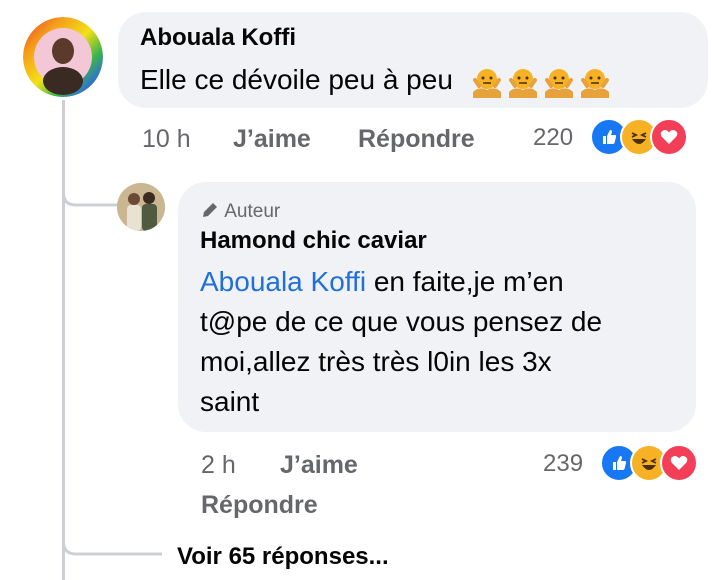 The width and height of the screenshot is (720, 580). Describe the element at coordinates (401, 321) in the screenshot. I see `reply-text-line: t@pe de ce que vous pensez de` at that location.